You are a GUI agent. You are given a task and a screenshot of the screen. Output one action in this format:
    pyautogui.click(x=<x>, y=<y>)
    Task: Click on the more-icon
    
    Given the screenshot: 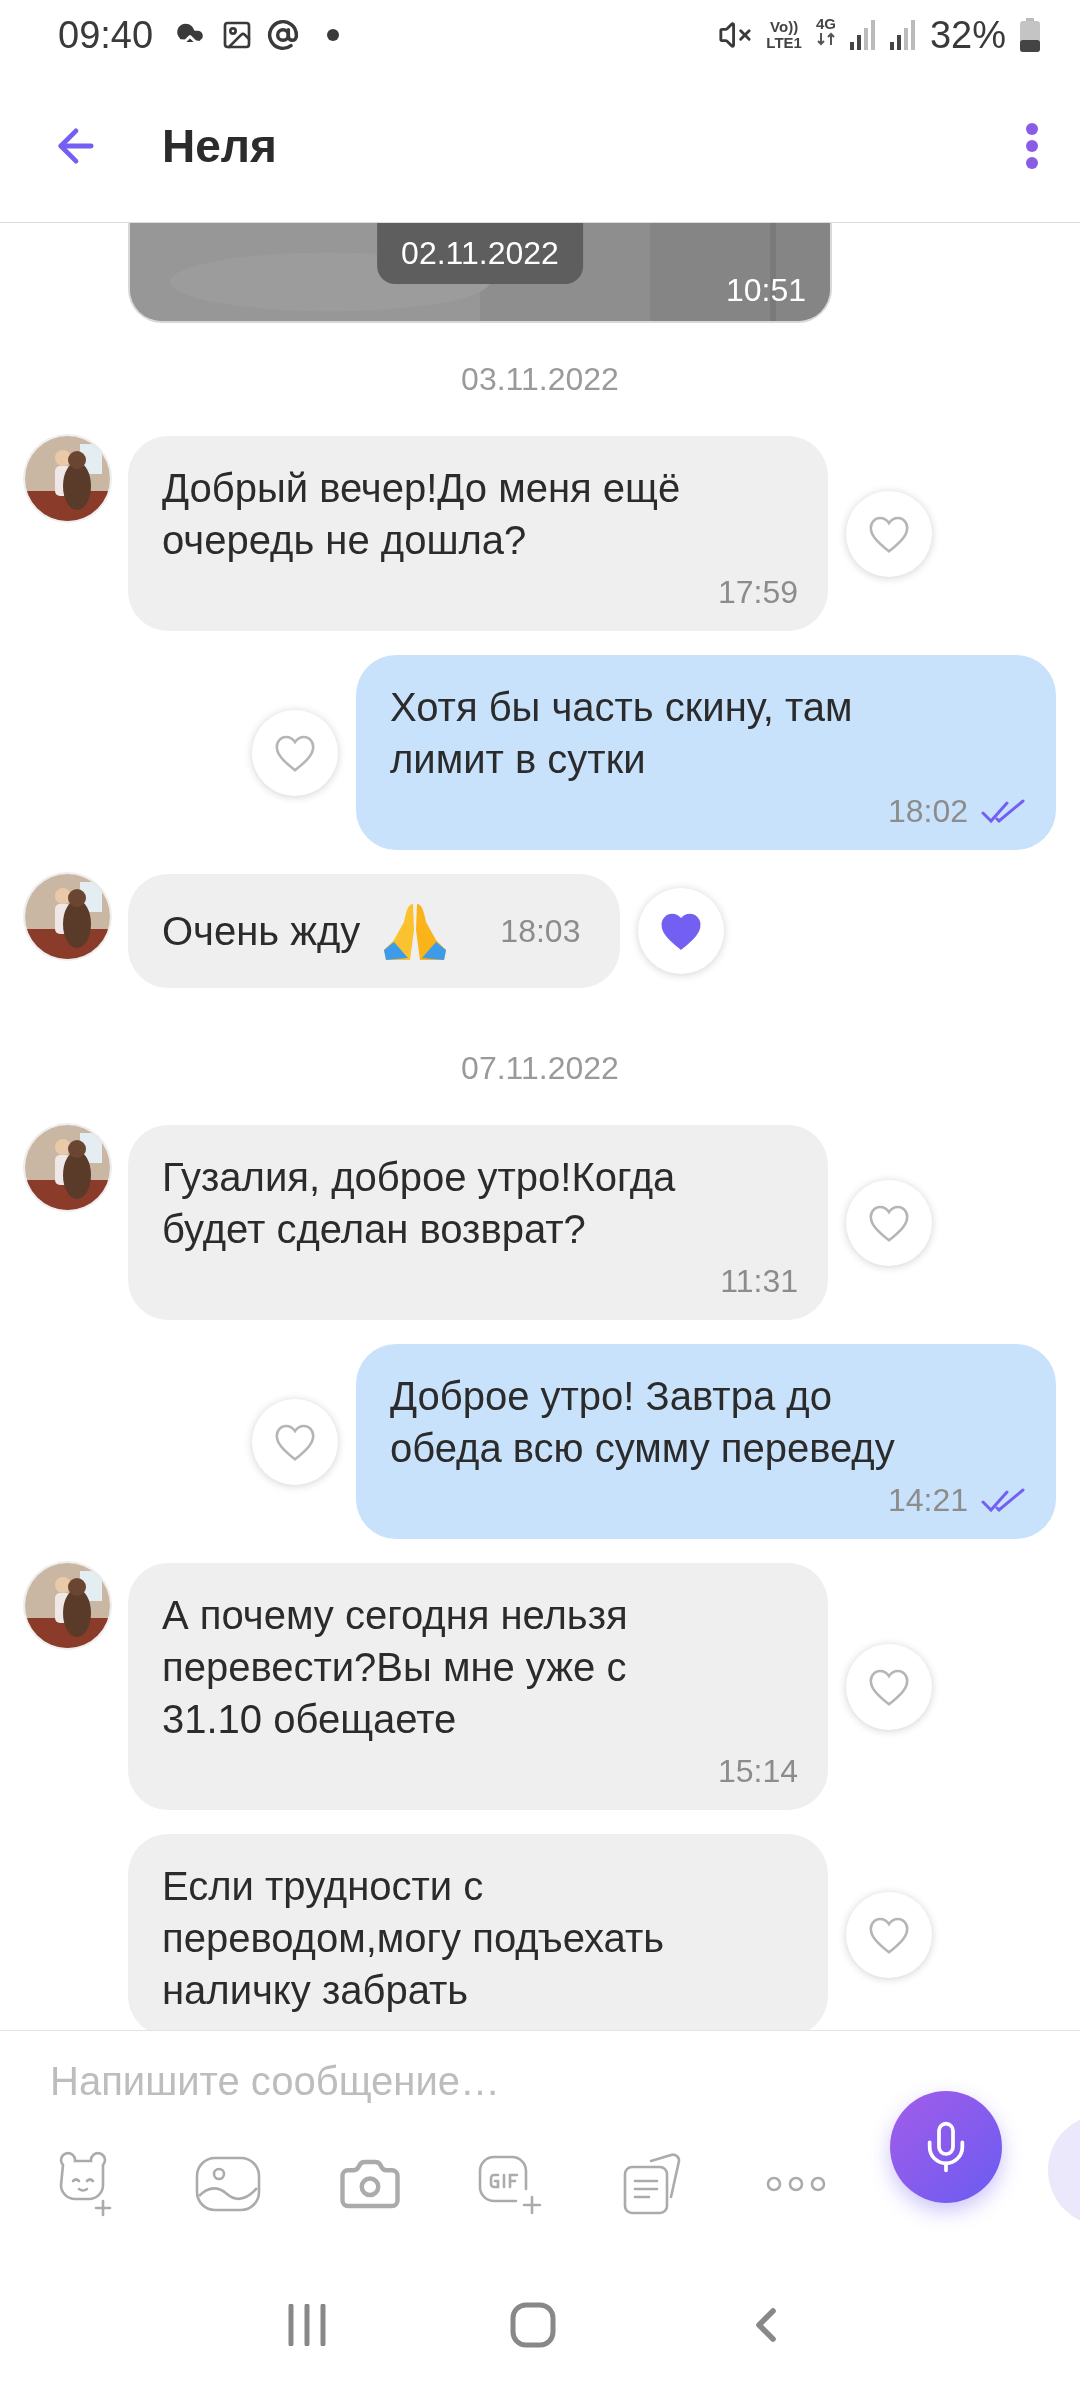 What is the action you would take?
    pyautogui.click(x=796, y=2184)
    